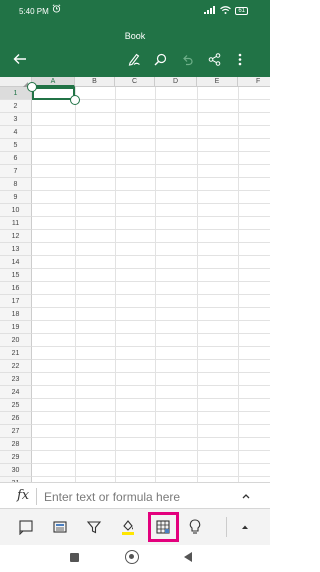 This screenshot has width=320, height=572. Describe the element at coordinates (16, 431) in the screenshot. I see `row-header: 27` at that location.